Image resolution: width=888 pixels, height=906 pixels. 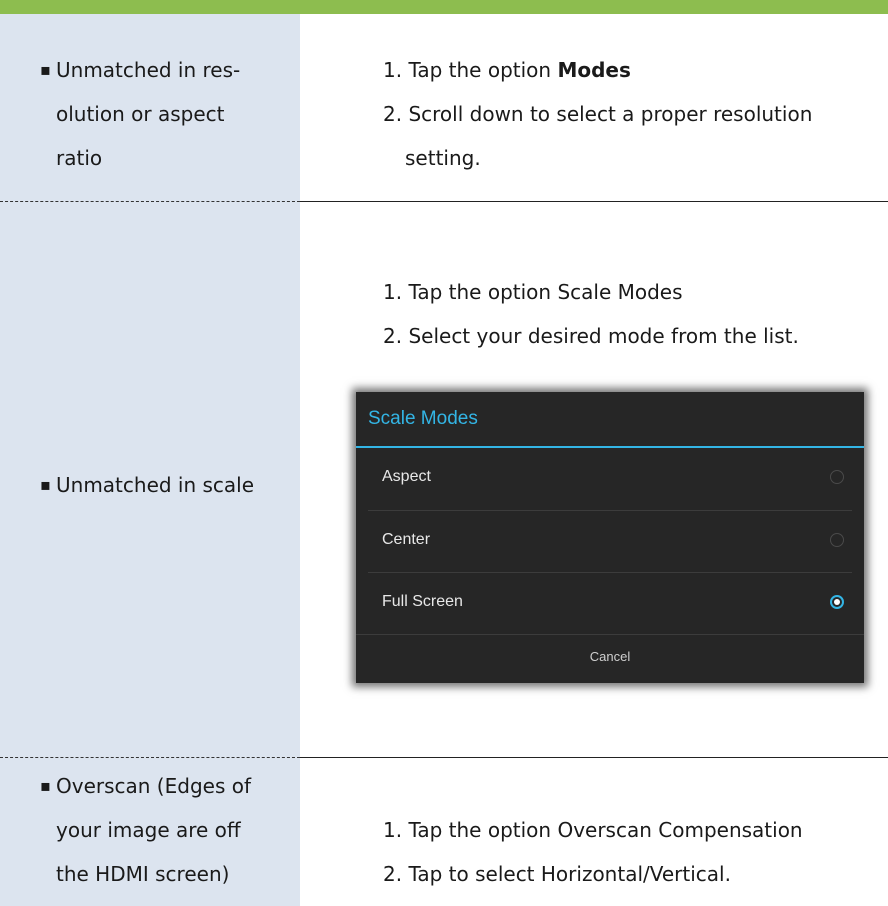 What do you see at coordinates (444, 7) in the screenshot?
I see `header-accent-bar` at bounding box center [444, 7].